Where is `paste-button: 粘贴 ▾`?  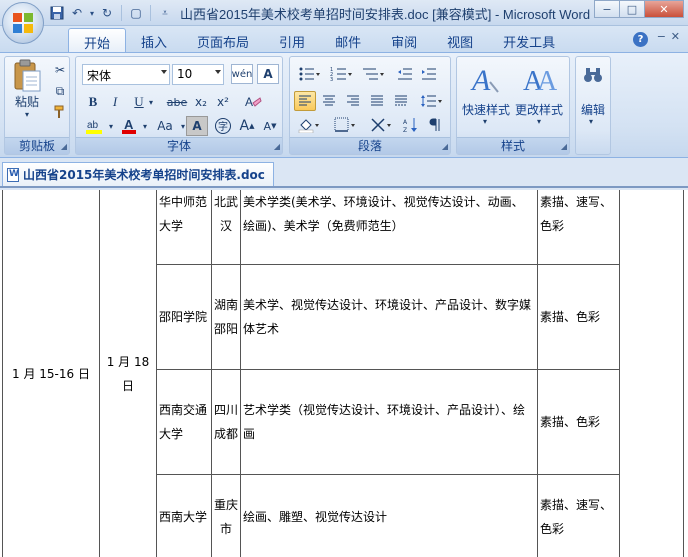
paste-button: 粘贴 ▾ is located at coordinates (27, 89).